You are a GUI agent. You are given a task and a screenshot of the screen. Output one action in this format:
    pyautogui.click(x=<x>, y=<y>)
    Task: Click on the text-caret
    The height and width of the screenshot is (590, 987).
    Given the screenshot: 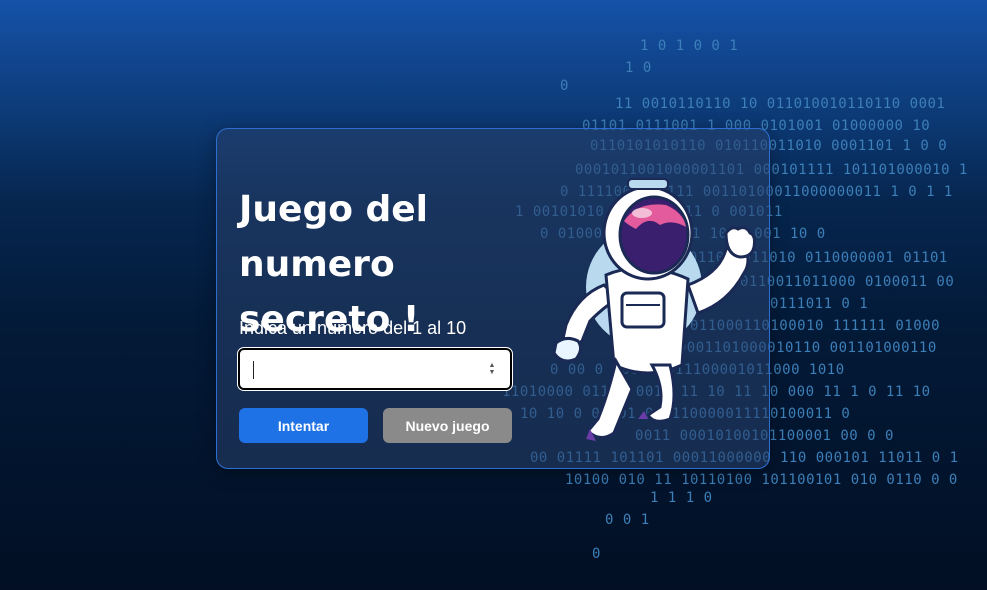 What is the action you would take?
    pyautogui.click(x=253, y=370)
    